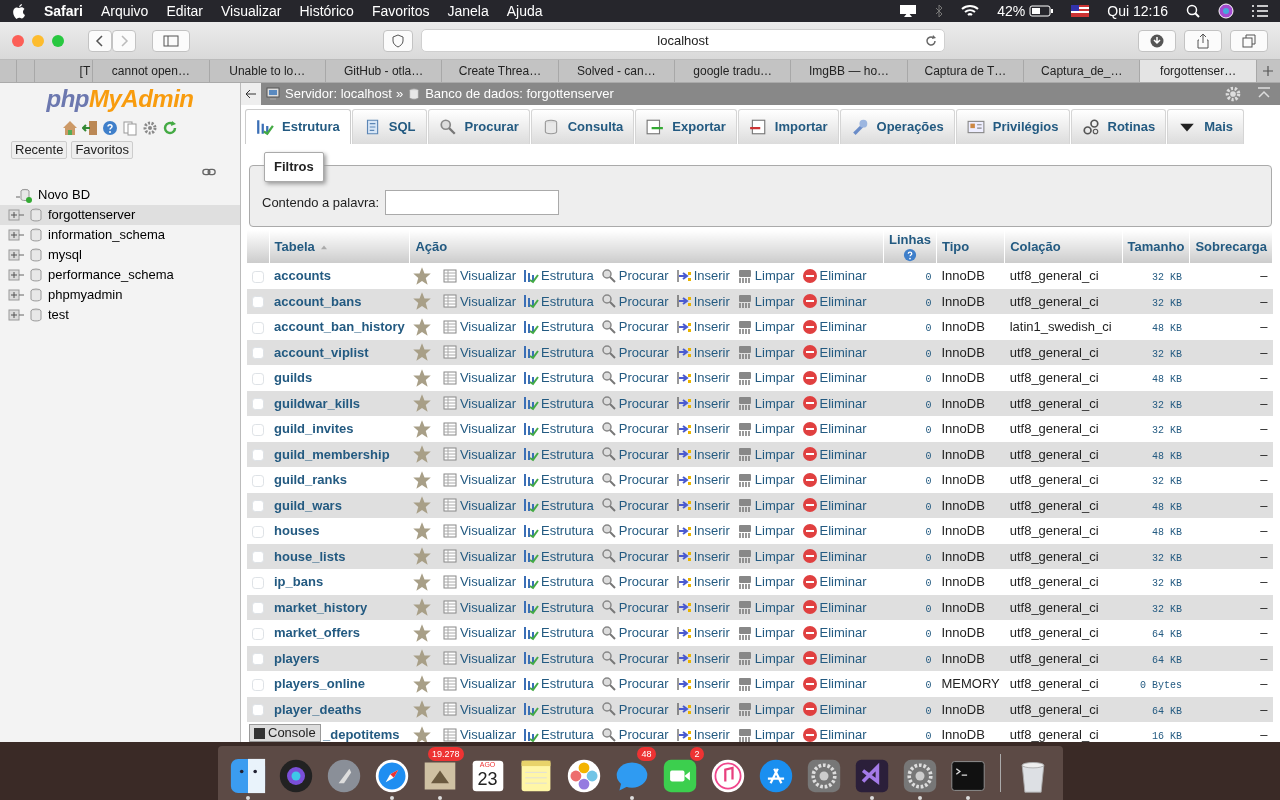 Image resolution: width=1280 pixels, height=800 pixels. I want to click on list-icon, so click(1260, 11).